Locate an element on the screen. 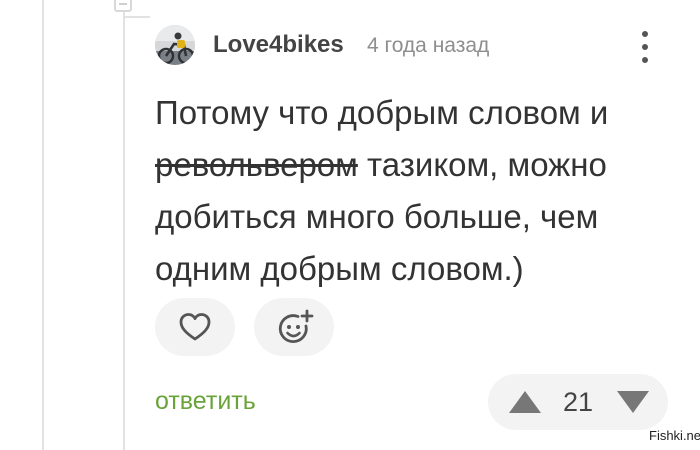  avatar is located at coordinates (175, 45).